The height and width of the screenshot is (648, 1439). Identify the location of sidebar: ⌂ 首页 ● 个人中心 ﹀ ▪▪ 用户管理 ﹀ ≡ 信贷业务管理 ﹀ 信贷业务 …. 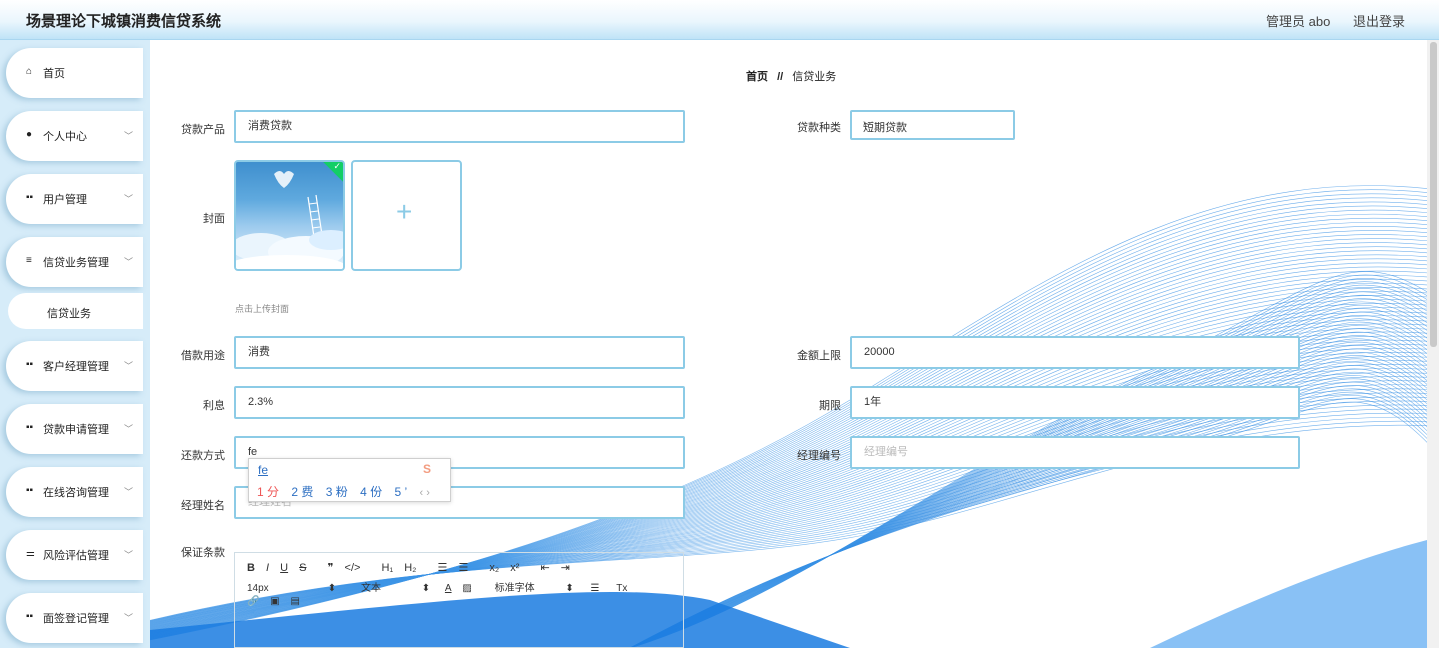
(75, 344).